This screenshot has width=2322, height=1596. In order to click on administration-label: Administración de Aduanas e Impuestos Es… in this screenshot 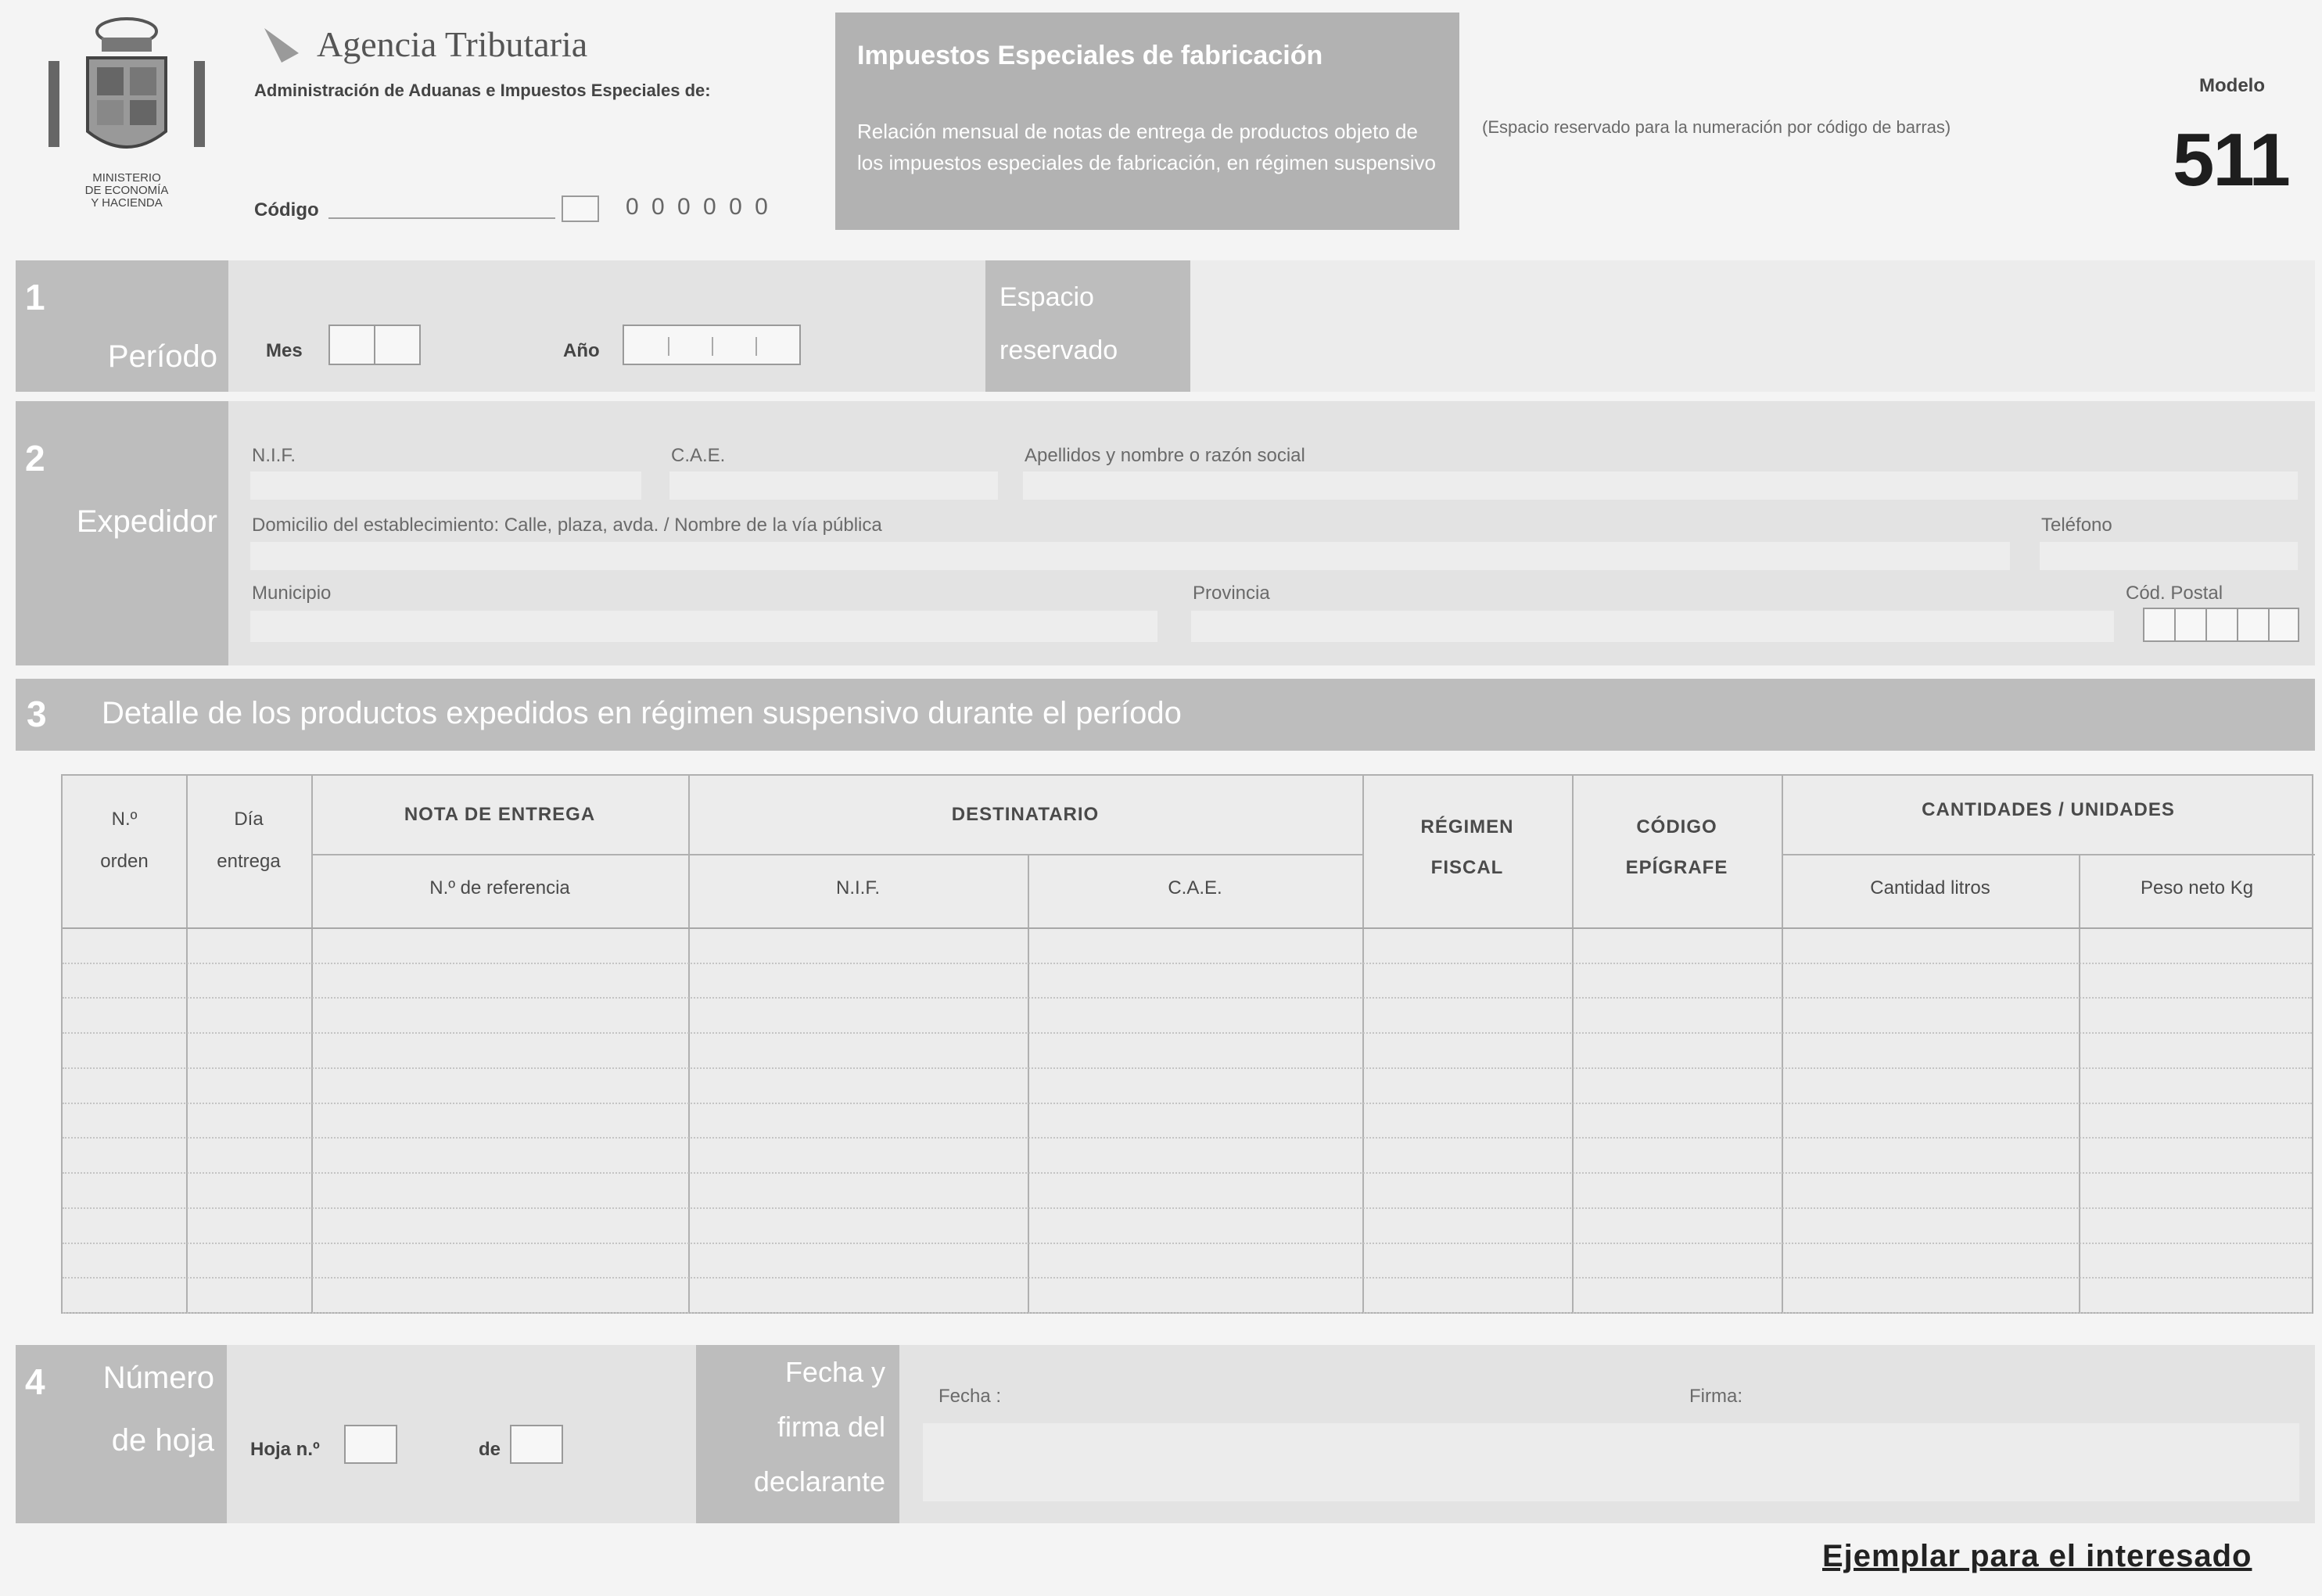, I will do `click(482, 90)`.